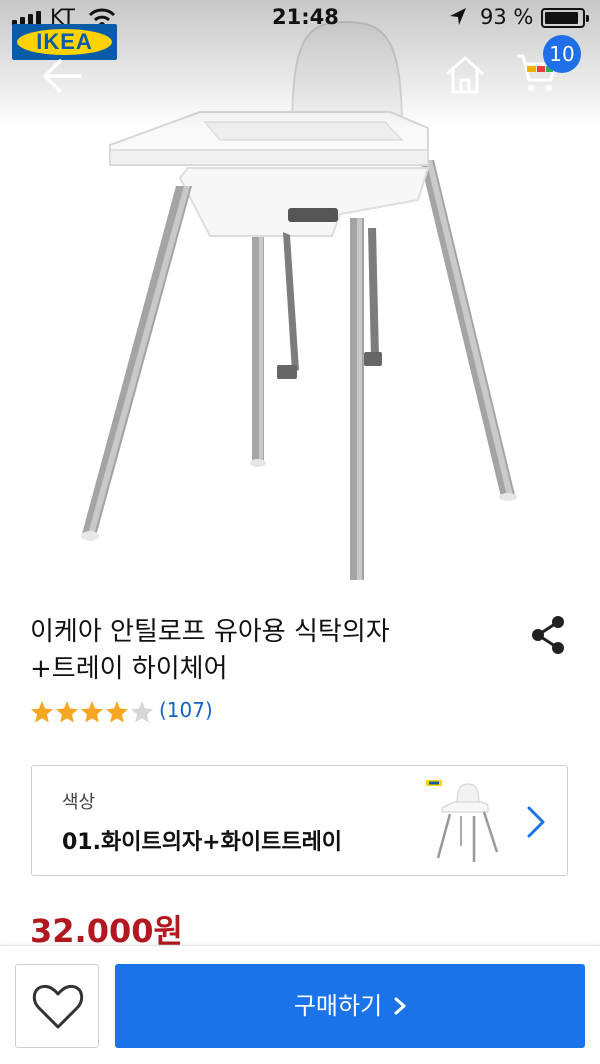 This screenshot has height=1064, width=600. What do you see at coordinates (305, 17) in the screenshot?
I see `clock: 21:48` at bounding box center [305, 17].